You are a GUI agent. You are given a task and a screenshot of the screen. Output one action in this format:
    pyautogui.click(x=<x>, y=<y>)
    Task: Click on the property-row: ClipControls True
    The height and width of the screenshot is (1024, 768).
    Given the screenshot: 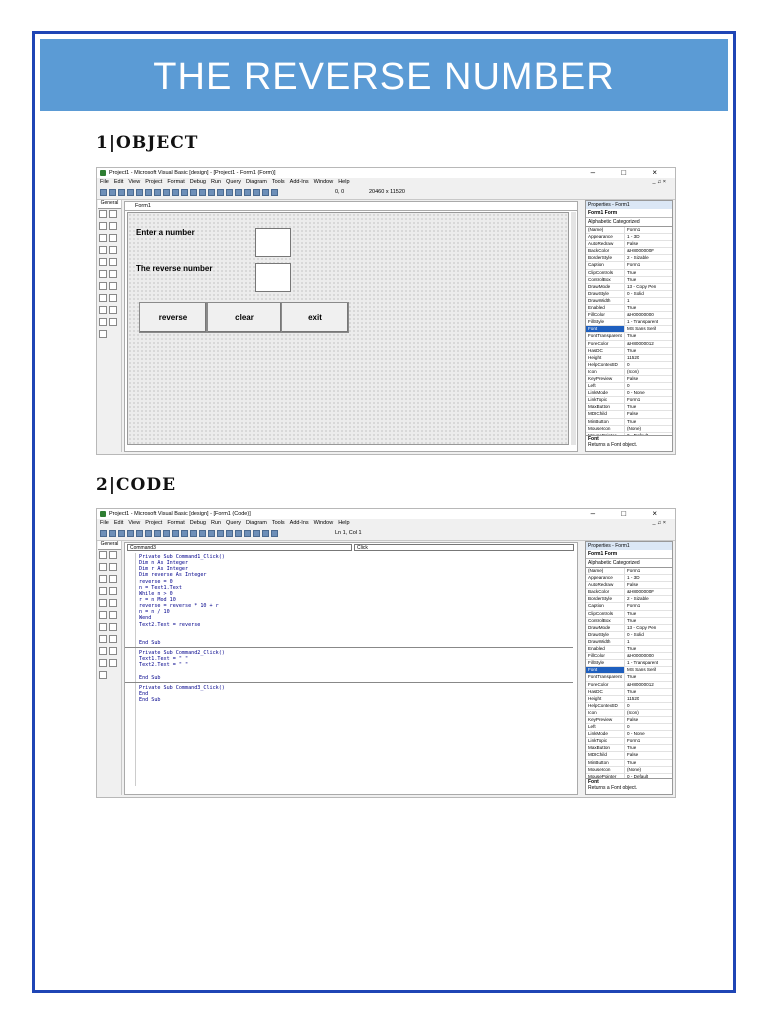 What is the action you would take?
    pyautogui.click(x=629, y=614)
    